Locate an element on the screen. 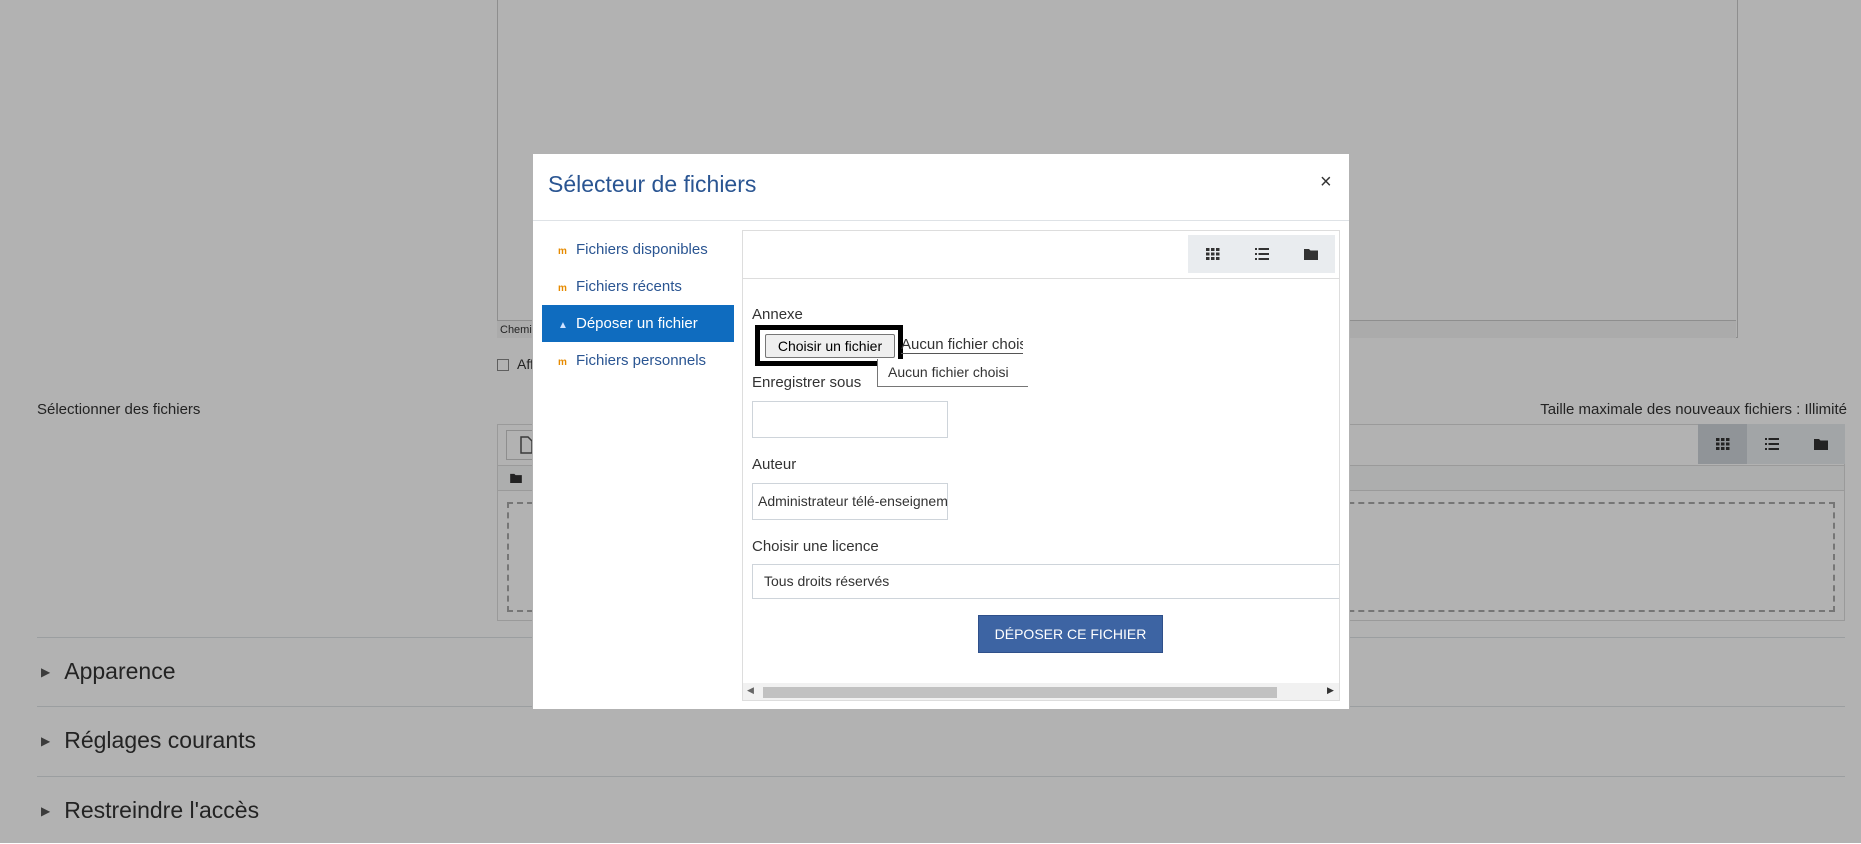 The width and height of the screenshot is (1861, 844). repo-available-files: m Fichiers disponibles is located at coordinates (638, 249).